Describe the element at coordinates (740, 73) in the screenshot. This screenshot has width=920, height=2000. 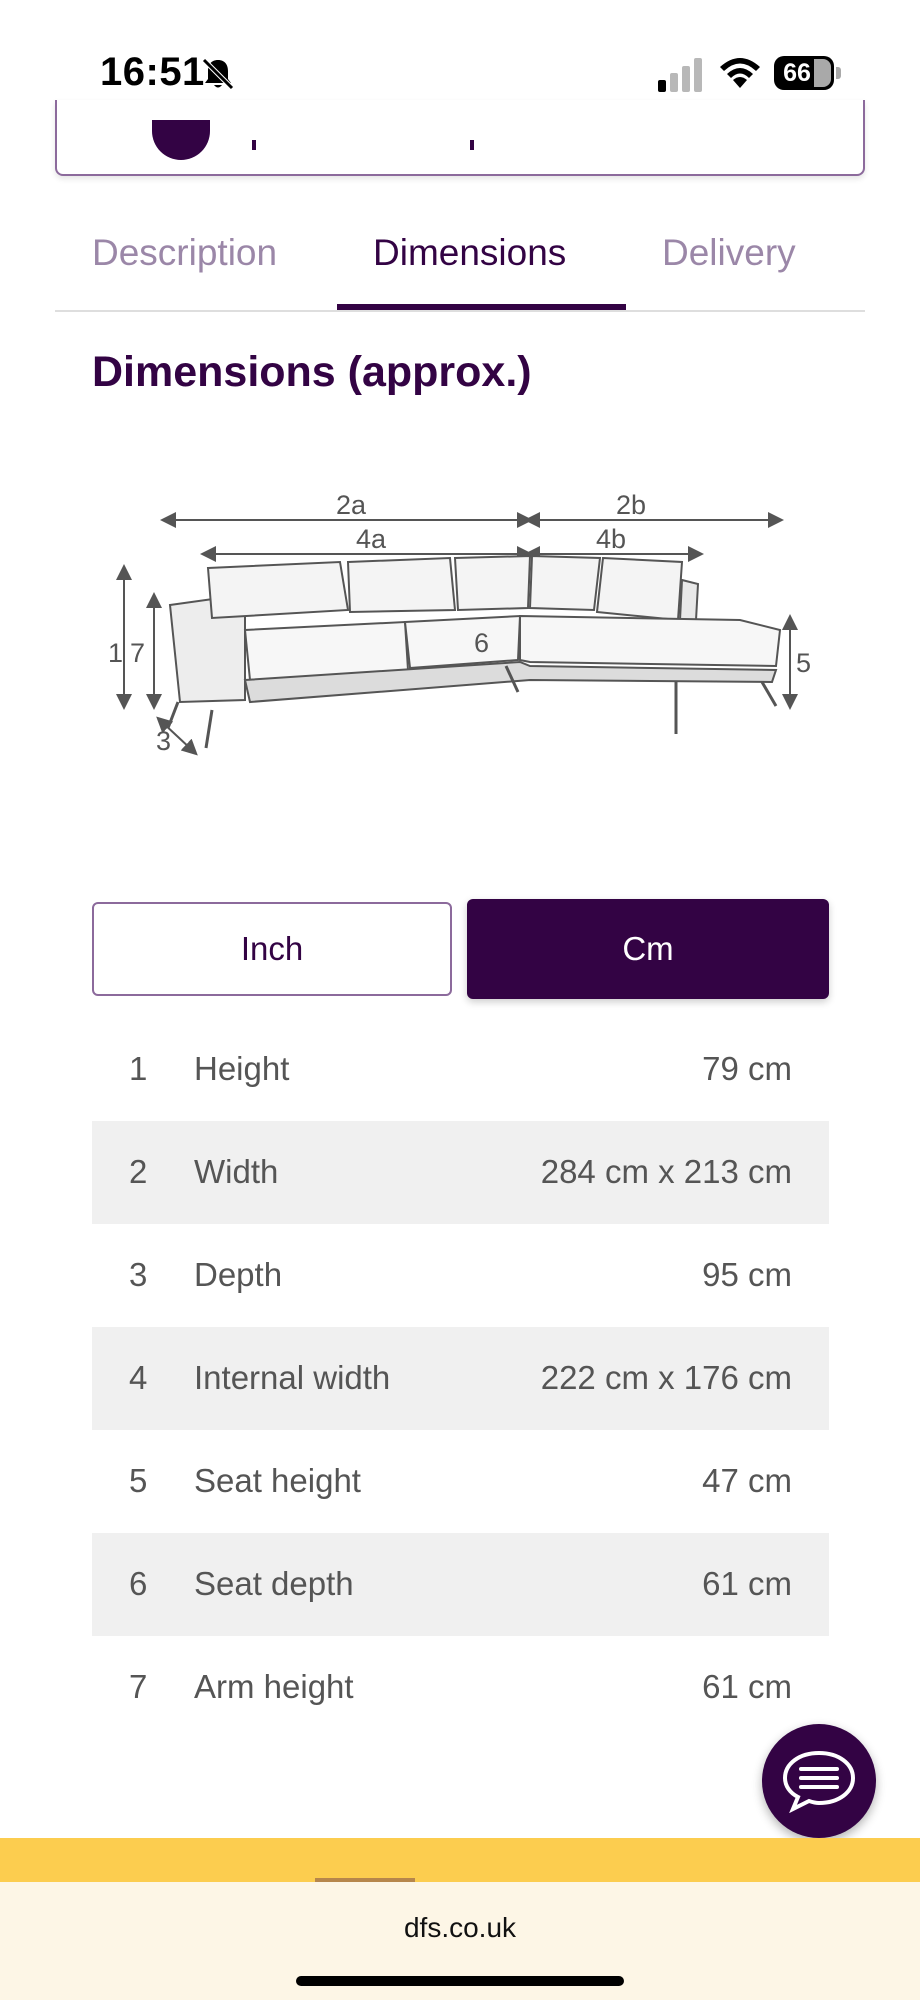
I see `wifi-icon` at that location.